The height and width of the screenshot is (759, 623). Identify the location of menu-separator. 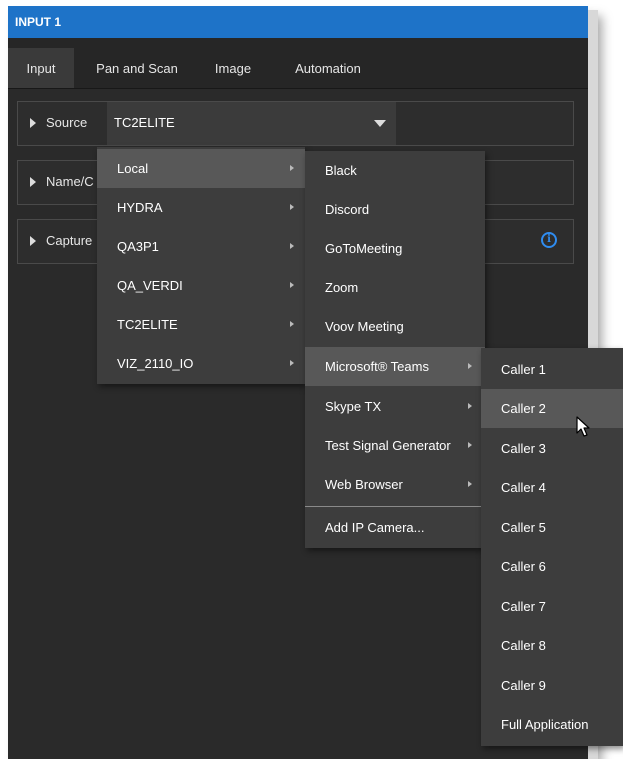
(393, 506).